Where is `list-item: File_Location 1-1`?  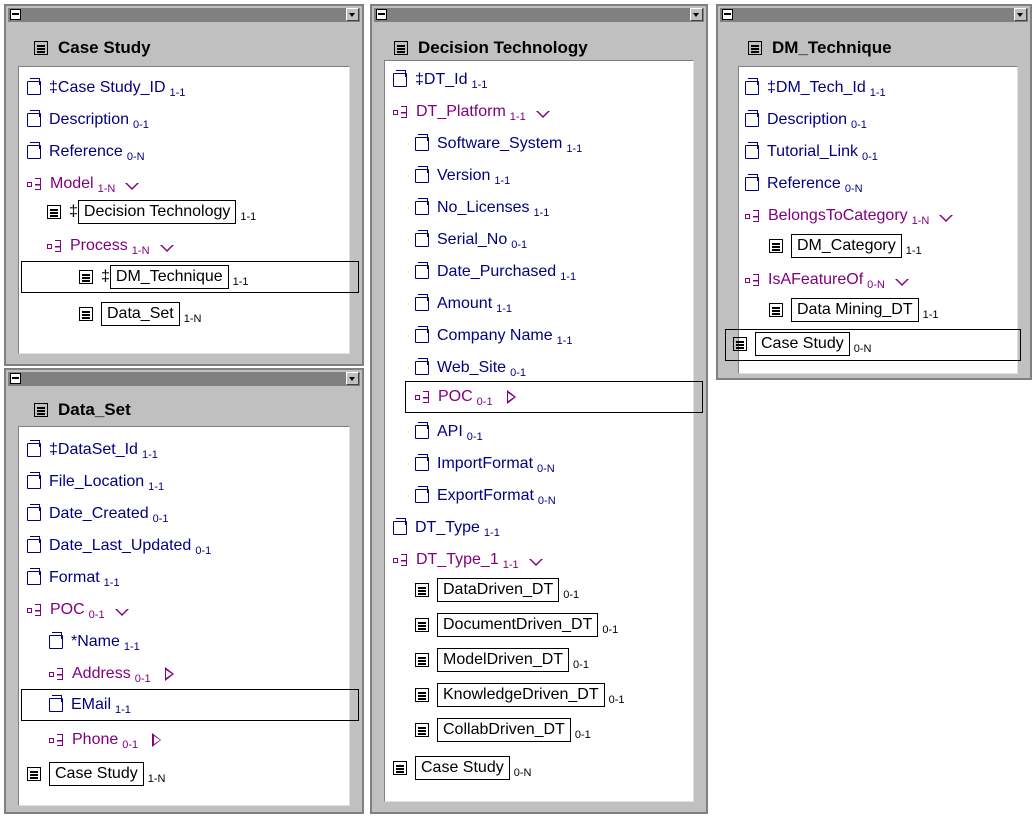 list-item: File_Location 1-1 is located at coordinates (95, 482).